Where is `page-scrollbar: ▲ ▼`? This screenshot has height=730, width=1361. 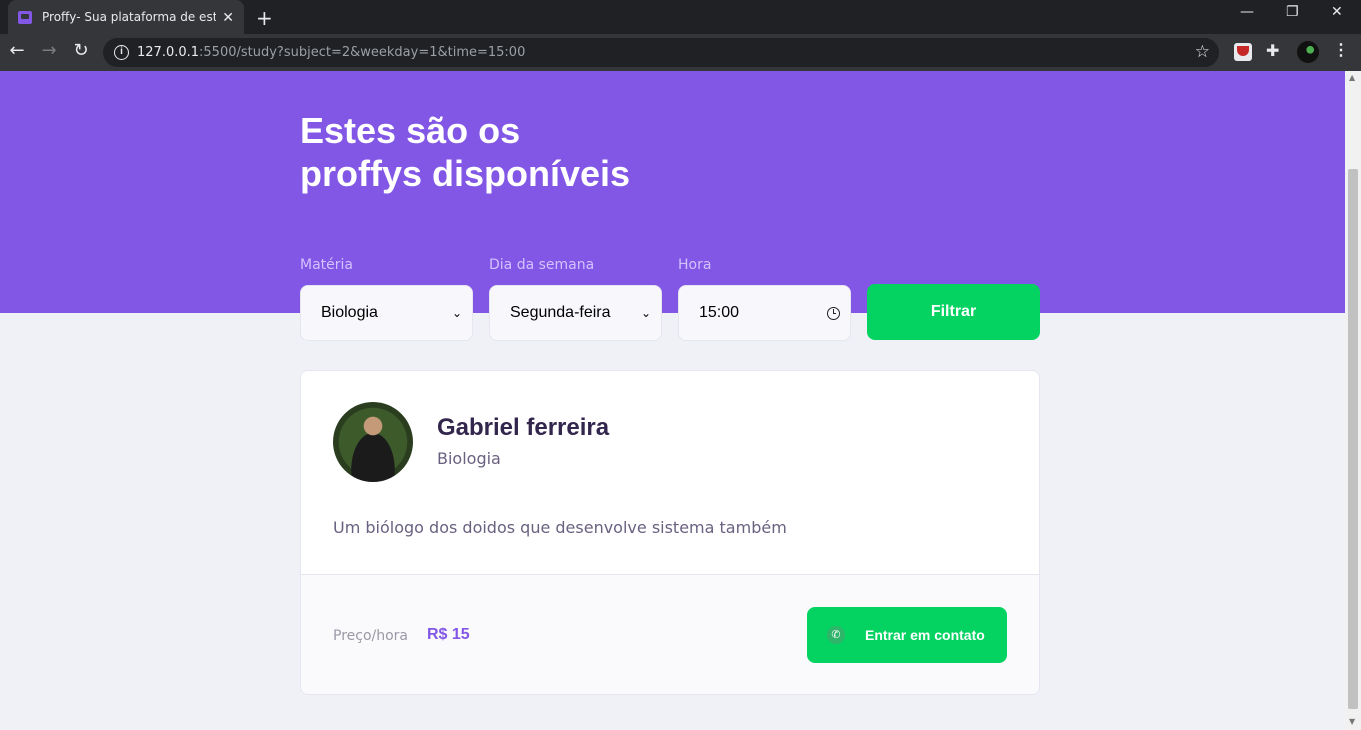
page-scrollbar: ▲ ▼ is located at coordinates (1353, 400).